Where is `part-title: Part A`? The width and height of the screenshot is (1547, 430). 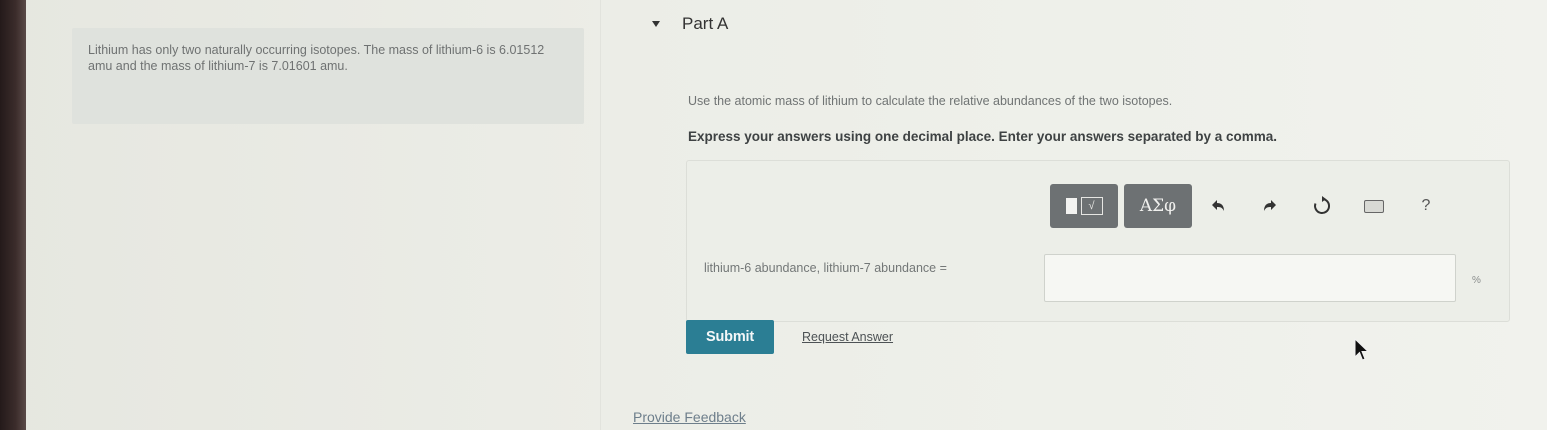
part-title: Part A is located at coordinates (705, 23).